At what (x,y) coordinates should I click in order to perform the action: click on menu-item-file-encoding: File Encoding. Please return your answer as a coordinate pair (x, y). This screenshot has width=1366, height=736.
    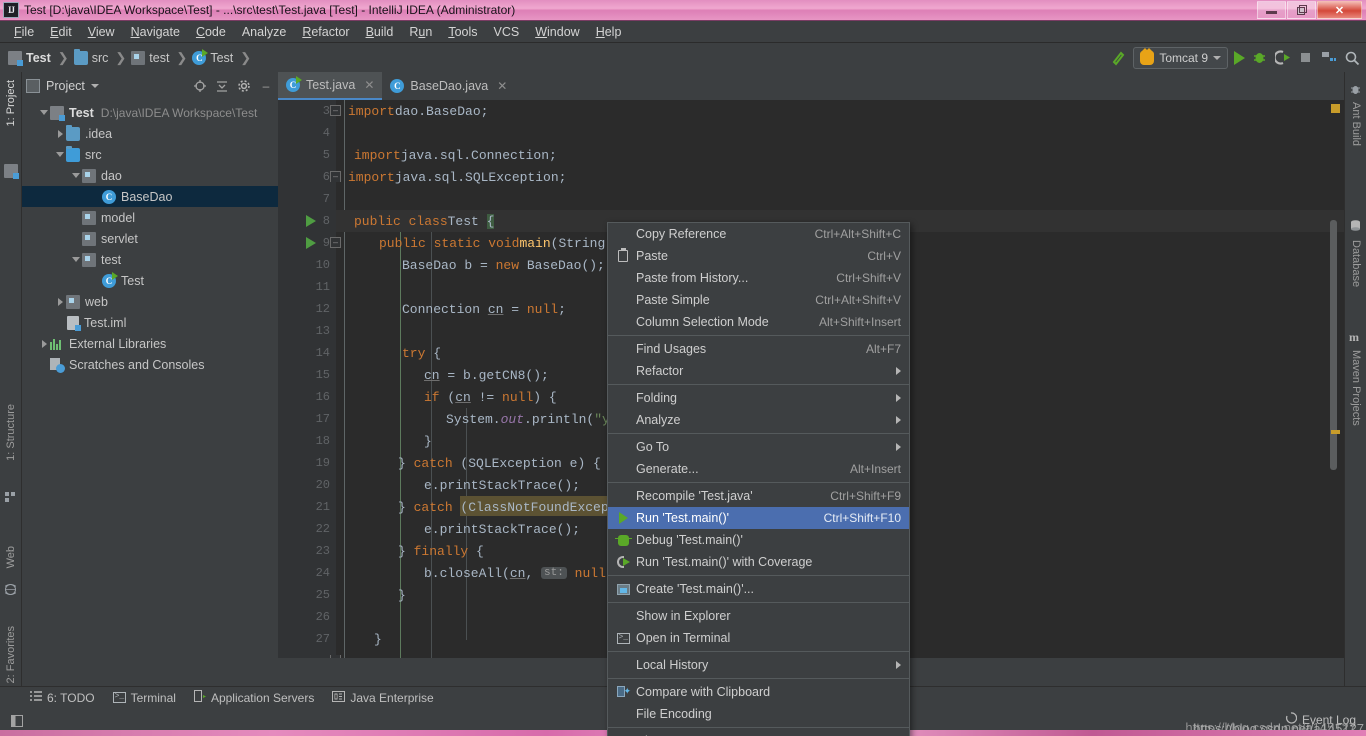
    Looking at the image, I should click on (758, 714).